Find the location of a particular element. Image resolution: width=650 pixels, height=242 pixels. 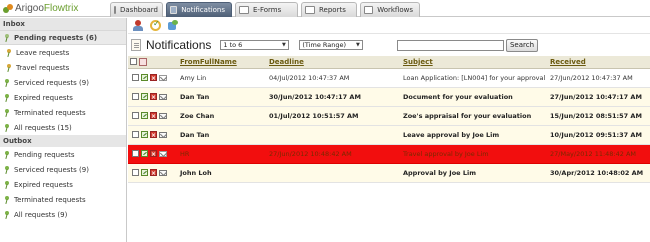

time-range-select: (Time Range) ▼ is located at coordinates (331, 45).